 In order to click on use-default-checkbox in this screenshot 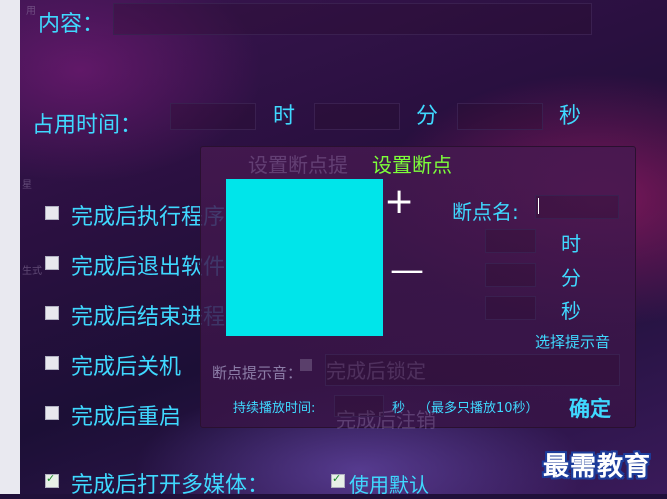, I will do `click(338, 480)`.